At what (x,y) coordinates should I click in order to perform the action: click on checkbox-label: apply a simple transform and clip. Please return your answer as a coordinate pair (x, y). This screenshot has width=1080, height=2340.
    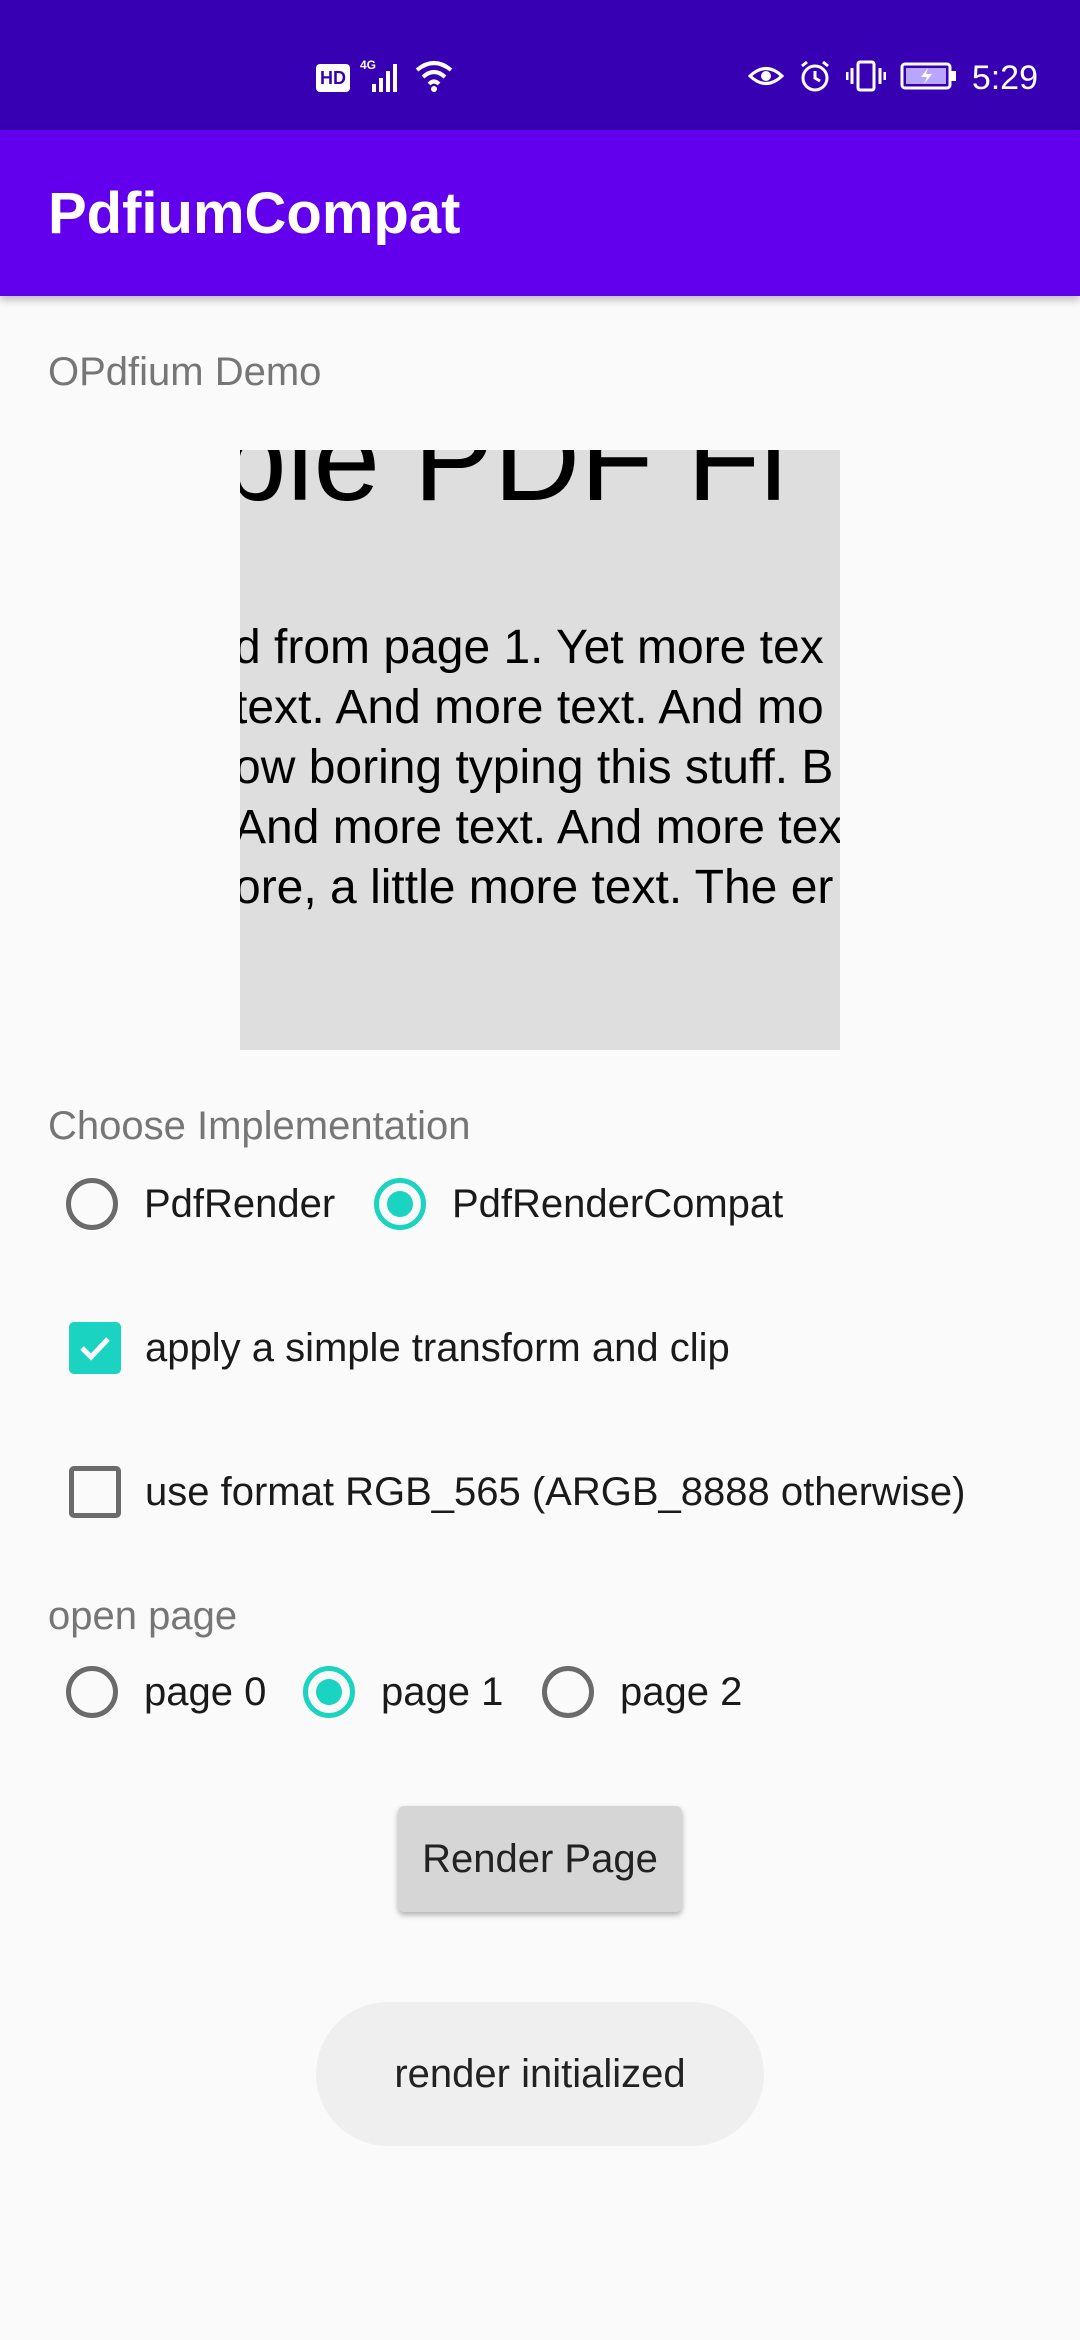
    Looking at the image, I should click on (437, 1347).